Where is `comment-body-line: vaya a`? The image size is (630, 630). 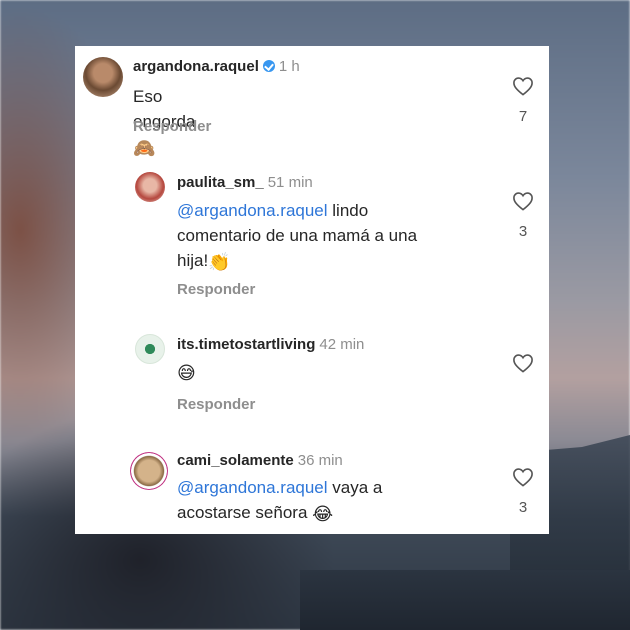 comment-body-line: vaya a is located at coordinates (357, 487).